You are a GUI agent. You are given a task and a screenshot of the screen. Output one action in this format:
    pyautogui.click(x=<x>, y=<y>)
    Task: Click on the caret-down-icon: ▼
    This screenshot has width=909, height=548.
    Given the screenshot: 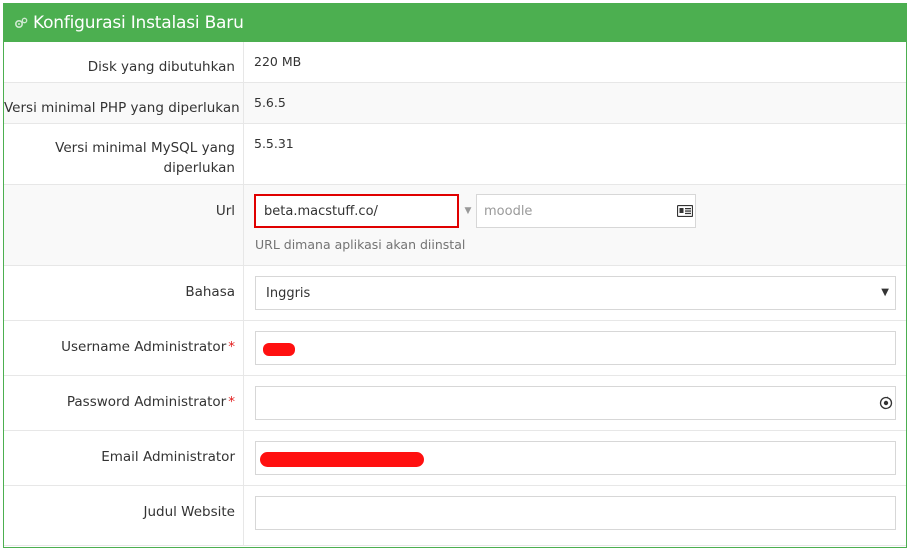 What is the action you would take?
    pyautogui.click(x=468, y=211)
    